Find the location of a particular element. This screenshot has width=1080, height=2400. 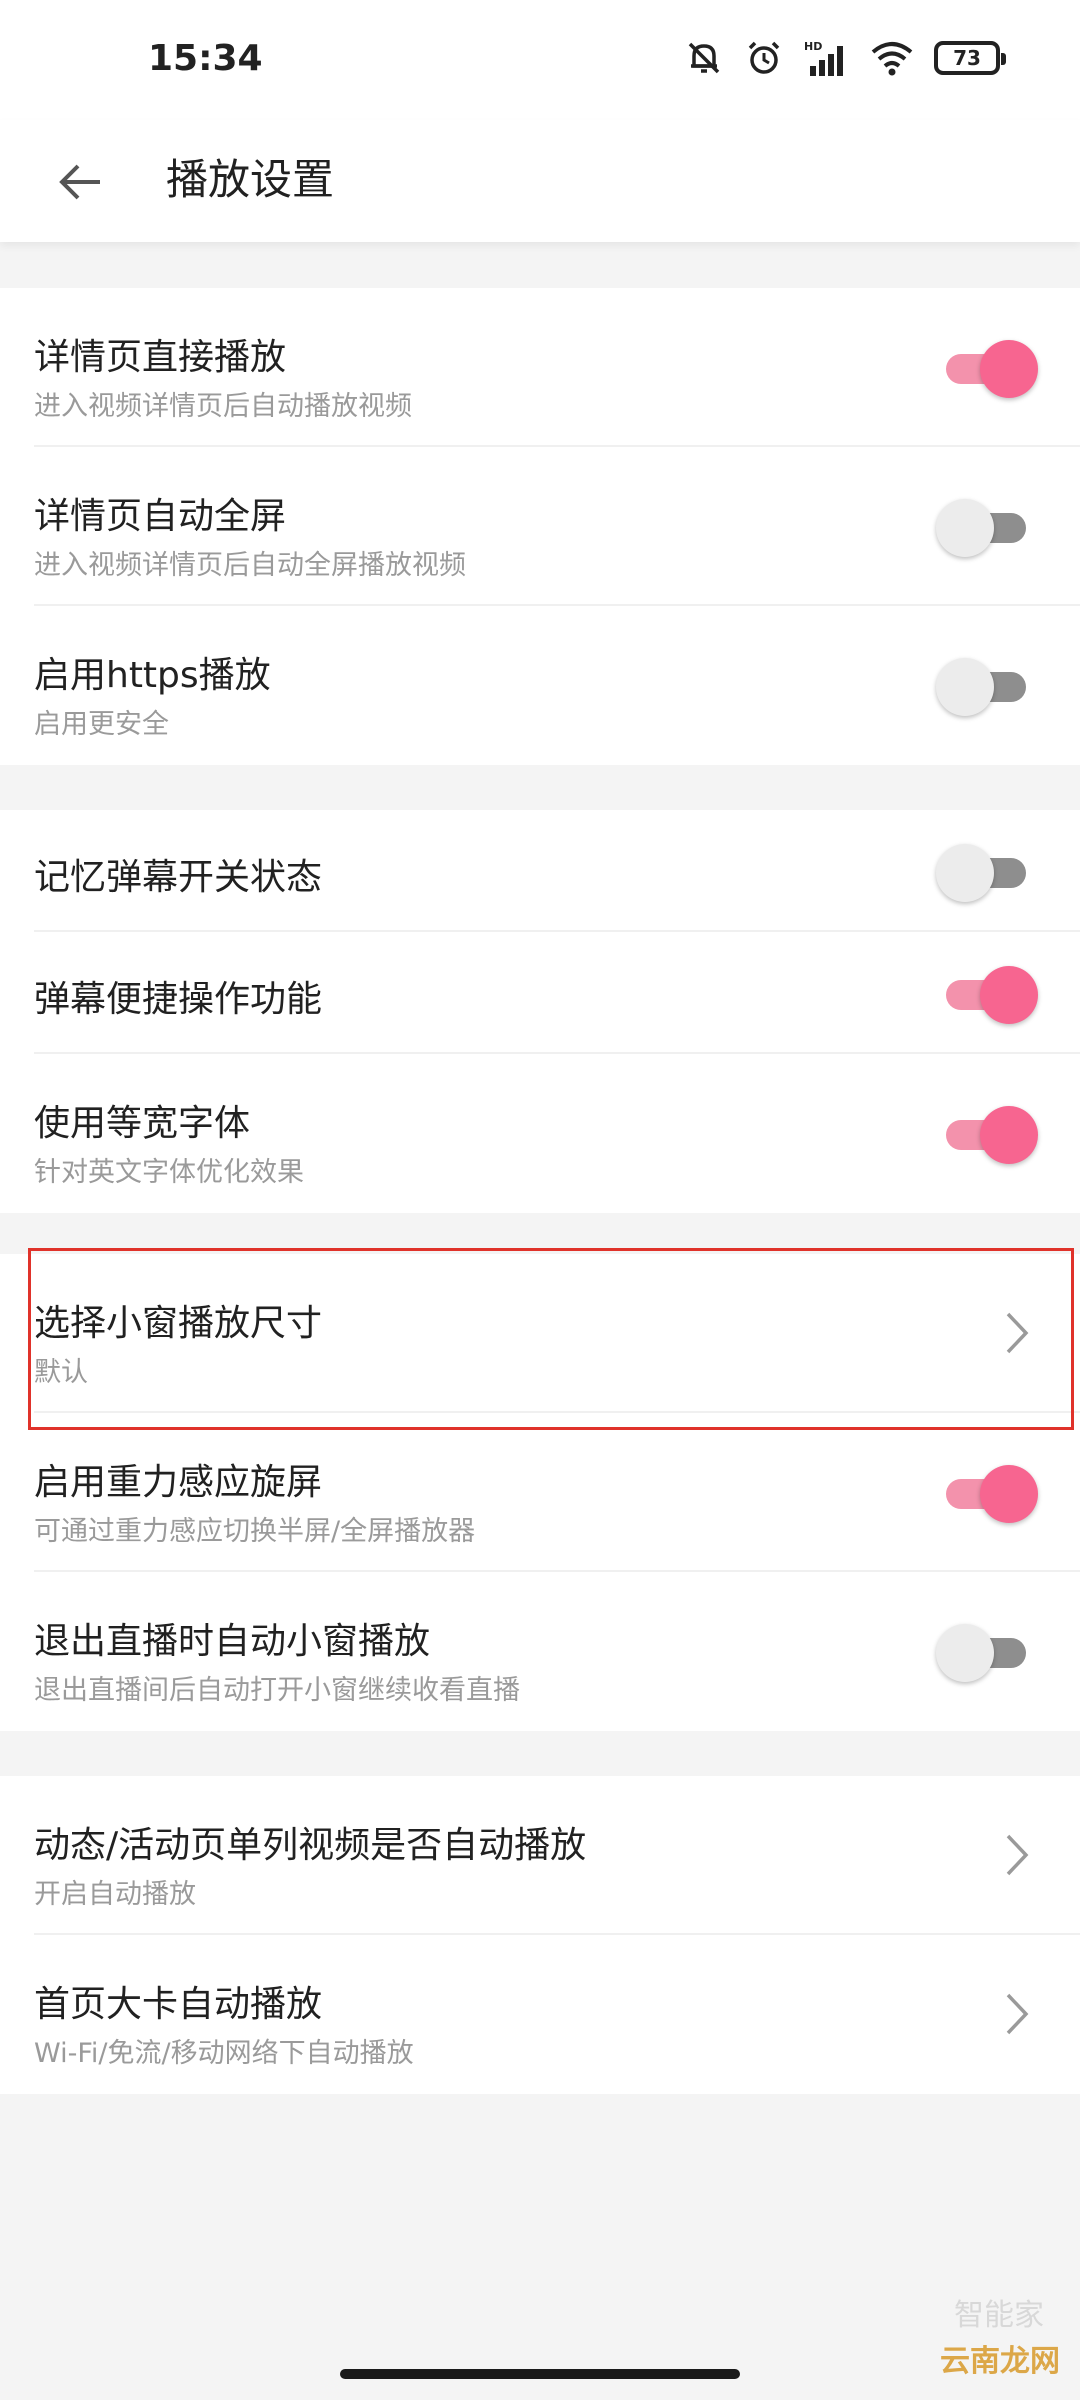

setting-subtitle: 开启自动播放 is located at coordinates (115, 1894).